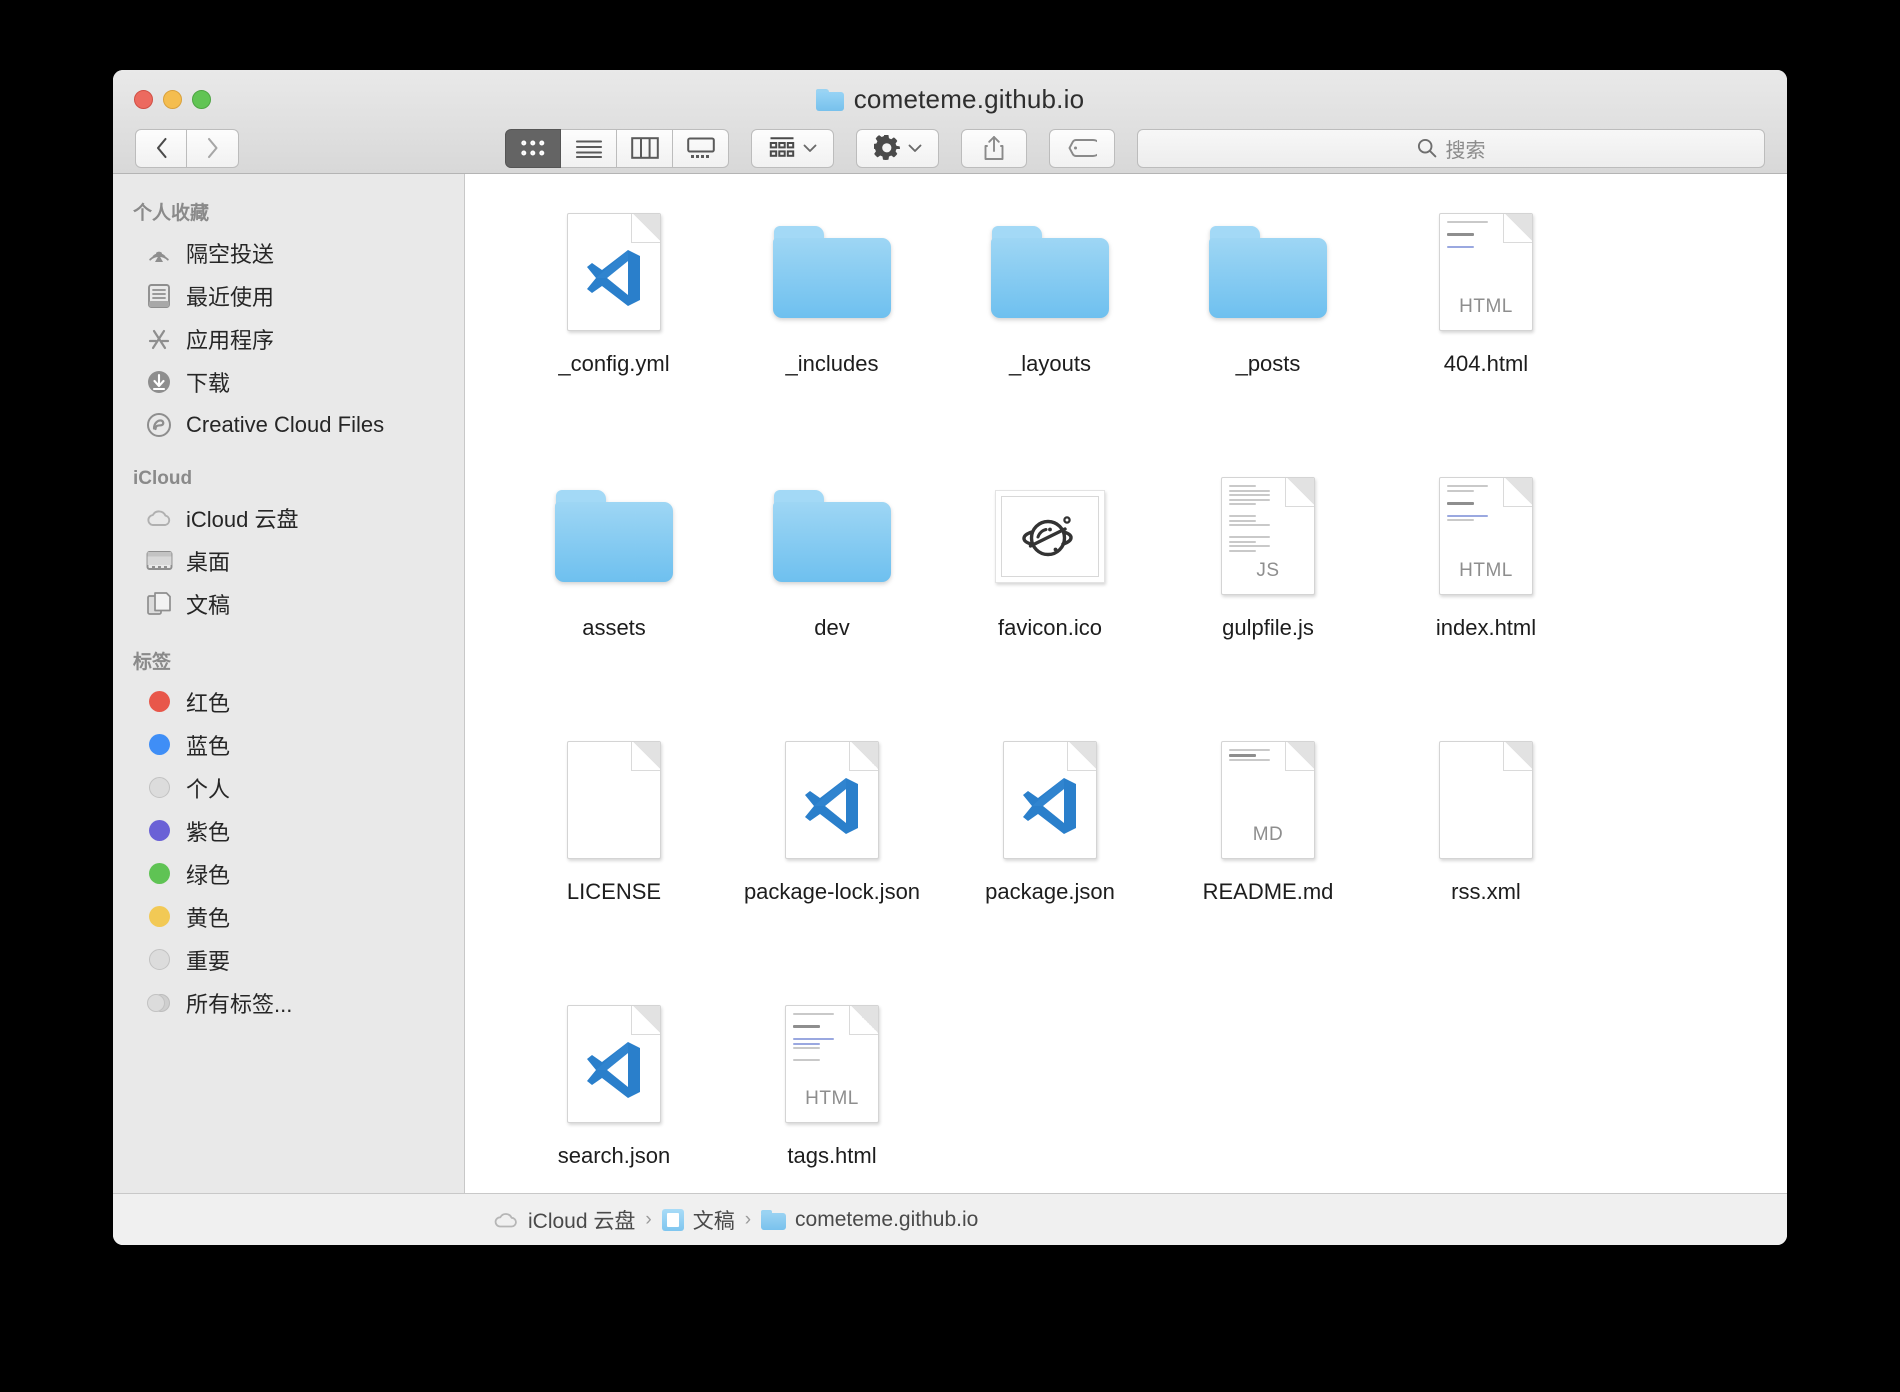 This screenshot has height=1392, width=1900. I want to click on gallery-view-button, so click(701, 148).